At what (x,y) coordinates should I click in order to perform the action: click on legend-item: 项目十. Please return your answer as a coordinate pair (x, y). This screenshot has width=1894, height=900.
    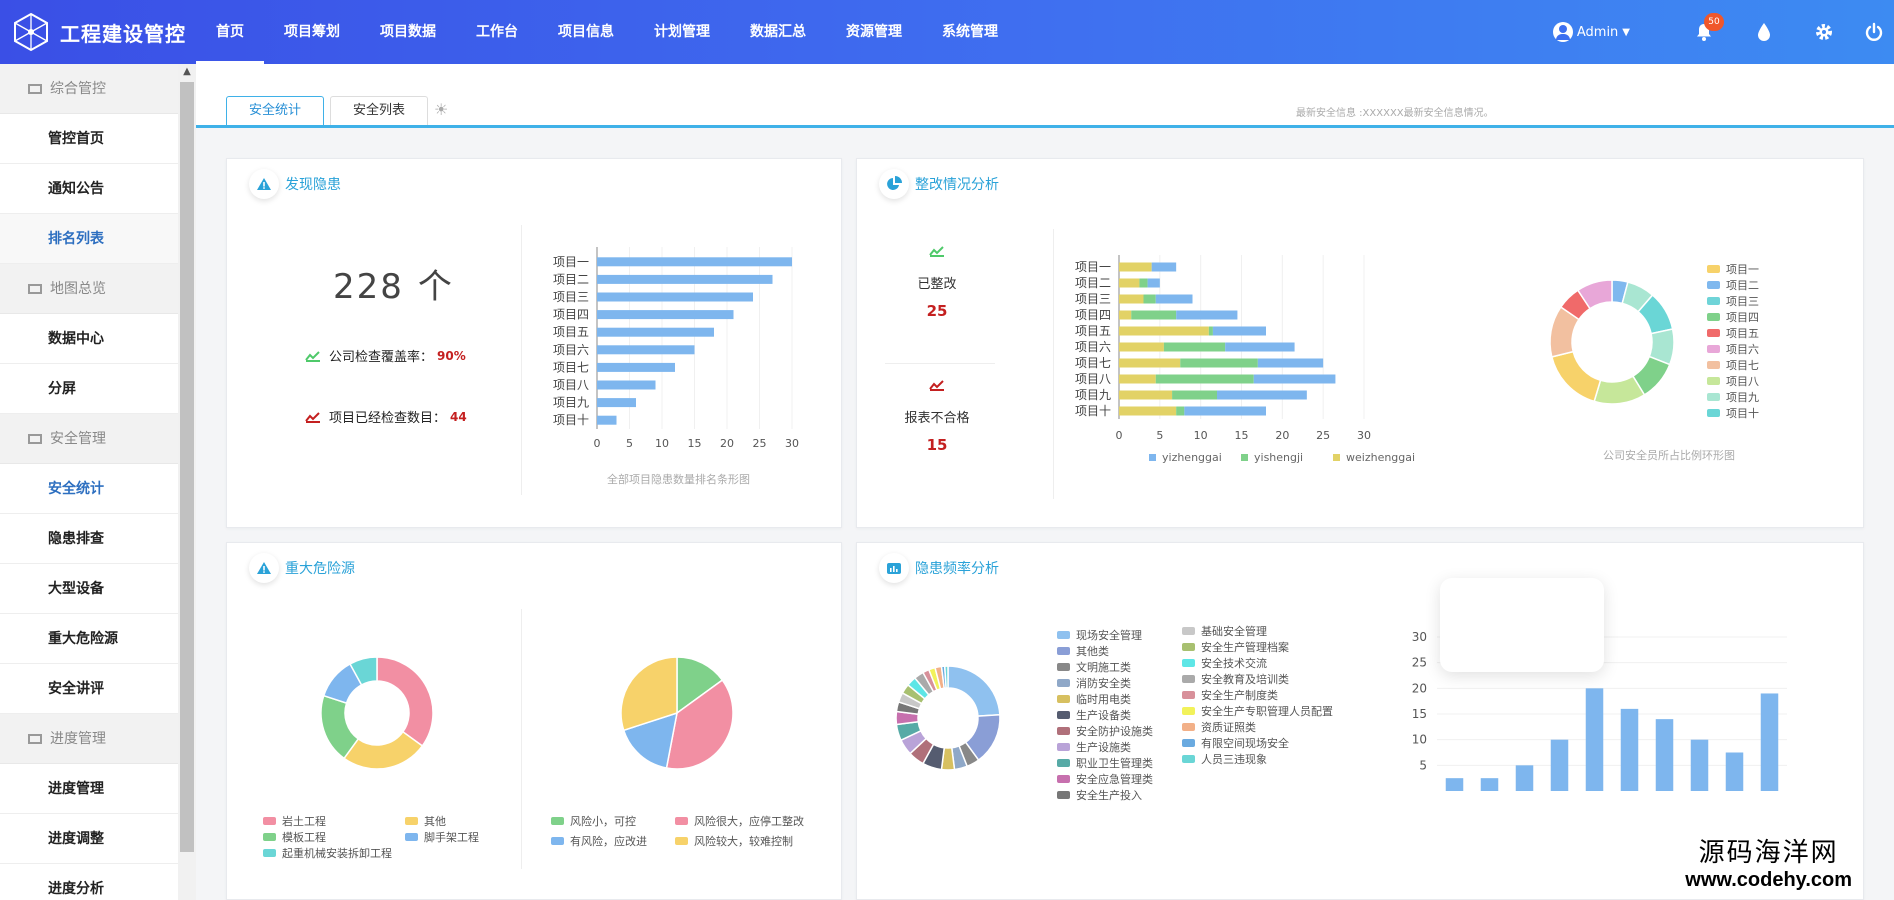
    Looking at the image, I should click on (1733, 413).